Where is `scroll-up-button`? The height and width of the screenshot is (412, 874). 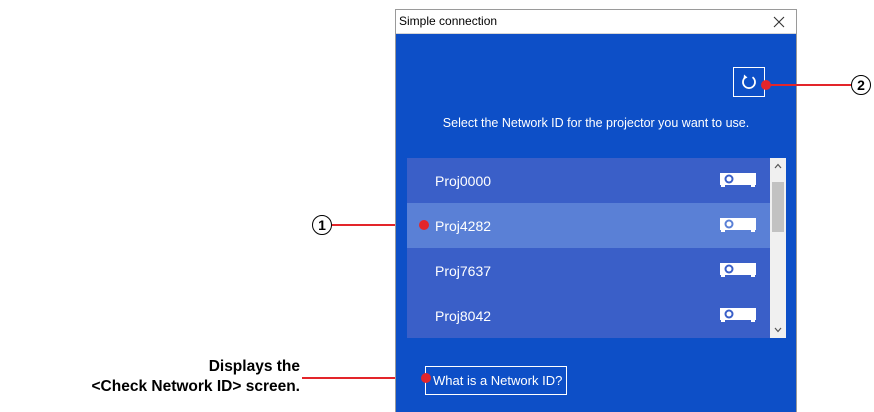 scroll-up-button is located at coordinates (778, 166).